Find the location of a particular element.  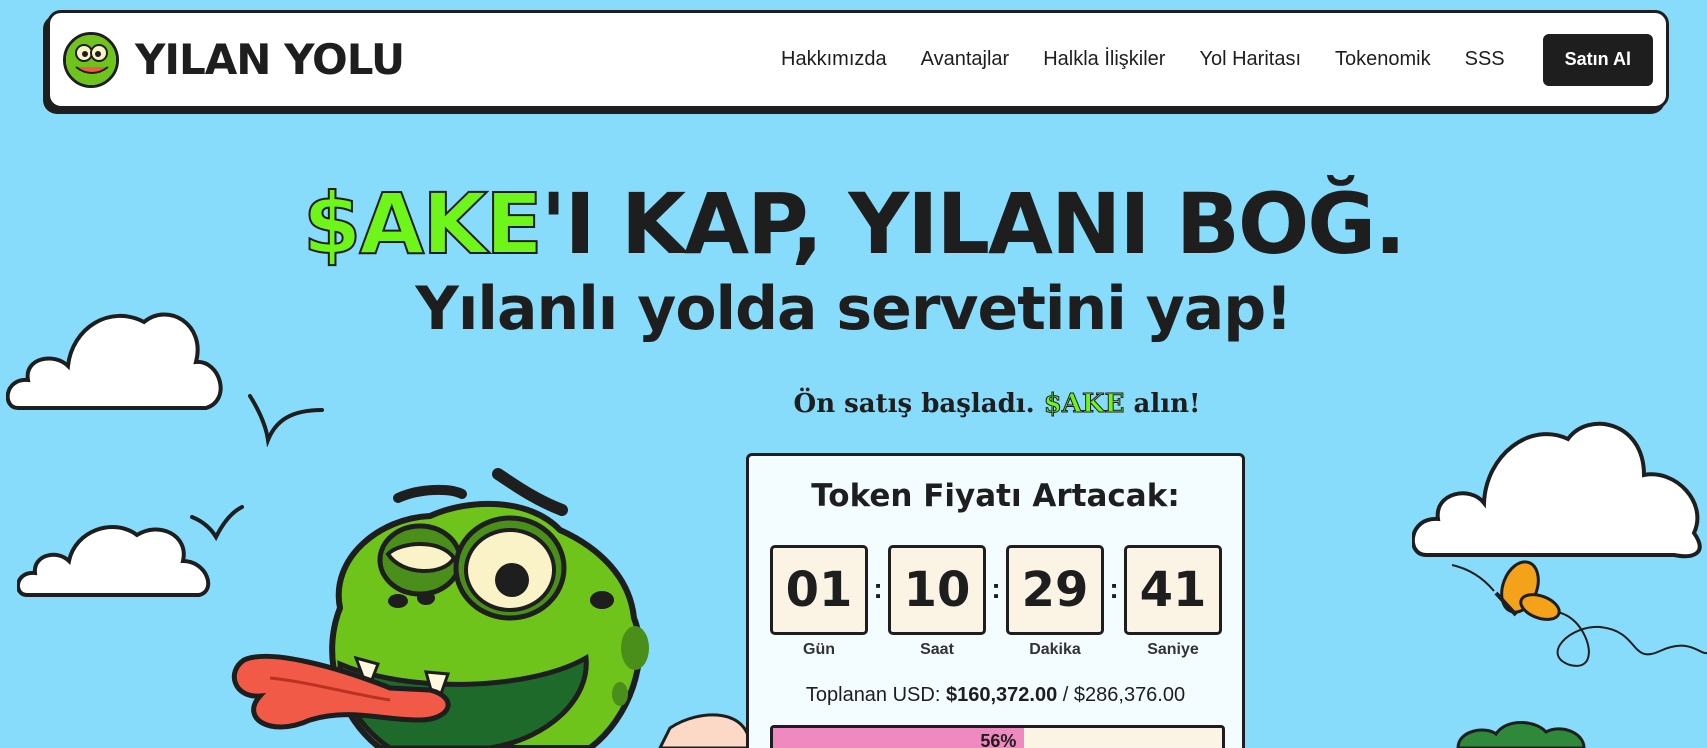

nav-link-advantages: Avantajlar is located at coordinates (965, 59).